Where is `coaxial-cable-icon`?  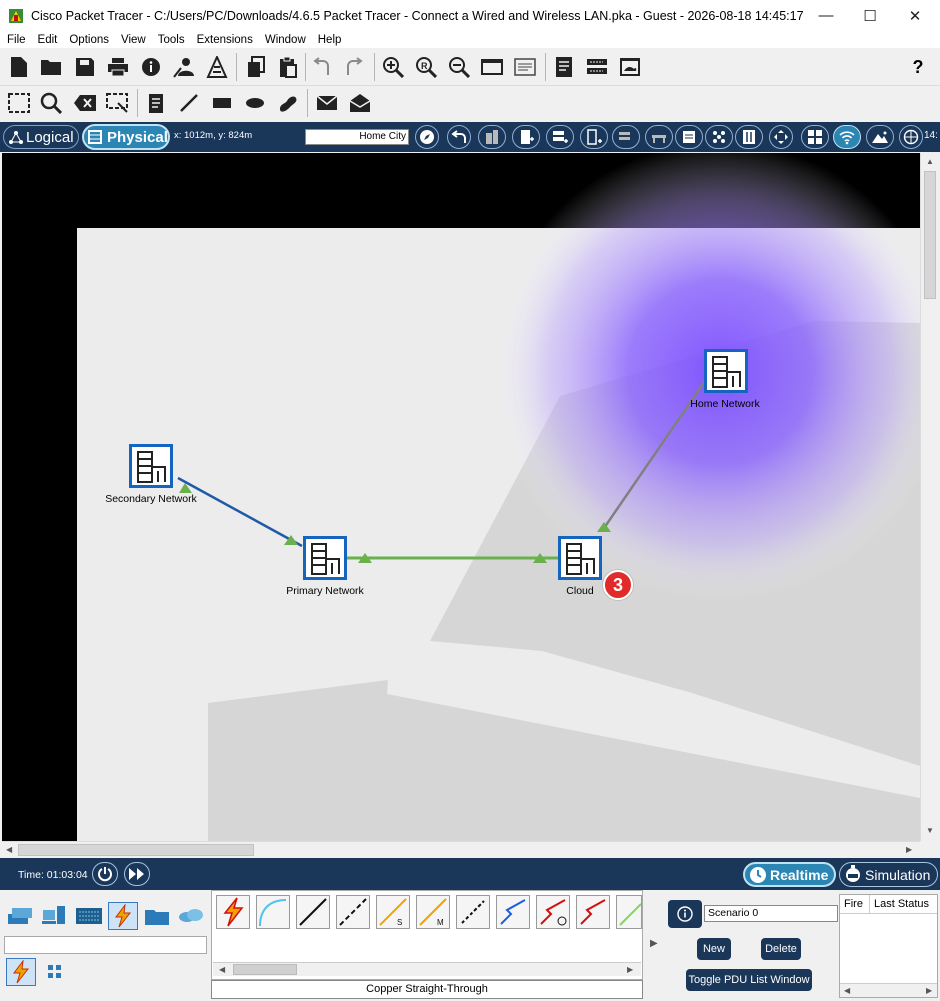 coaxial-cable-icon is located at coordinates (473, 912).